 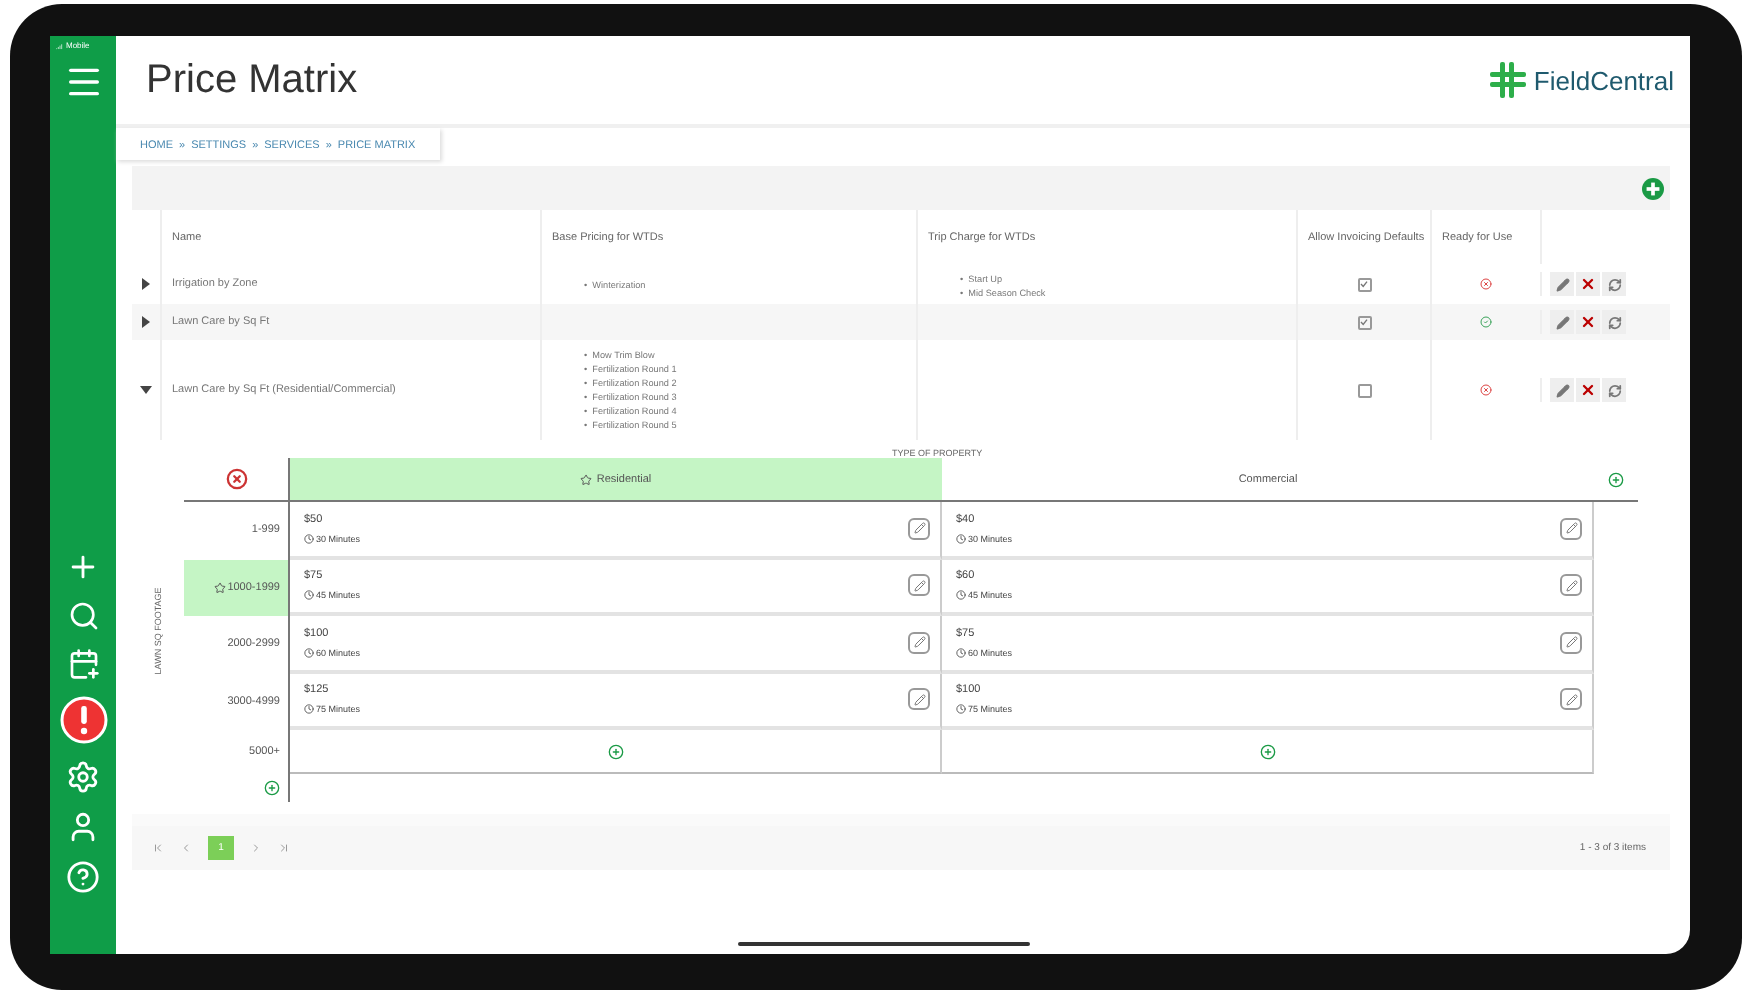 What do you see at coordinates (83, 616) in the screenshot?
I see `search-button` at bounding box center [83, 616].